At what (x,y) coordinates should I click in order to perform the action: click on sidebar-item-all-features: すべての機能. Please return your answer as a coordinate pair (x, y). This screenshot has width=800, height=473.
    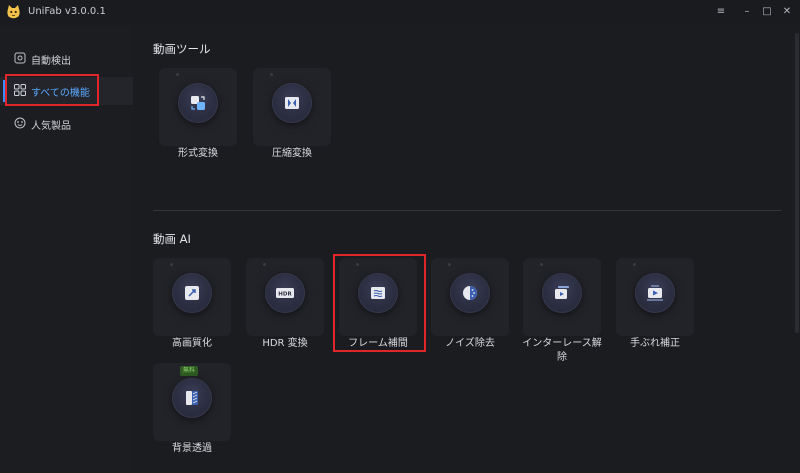
    Looking at the image, I should click on (66, 91).